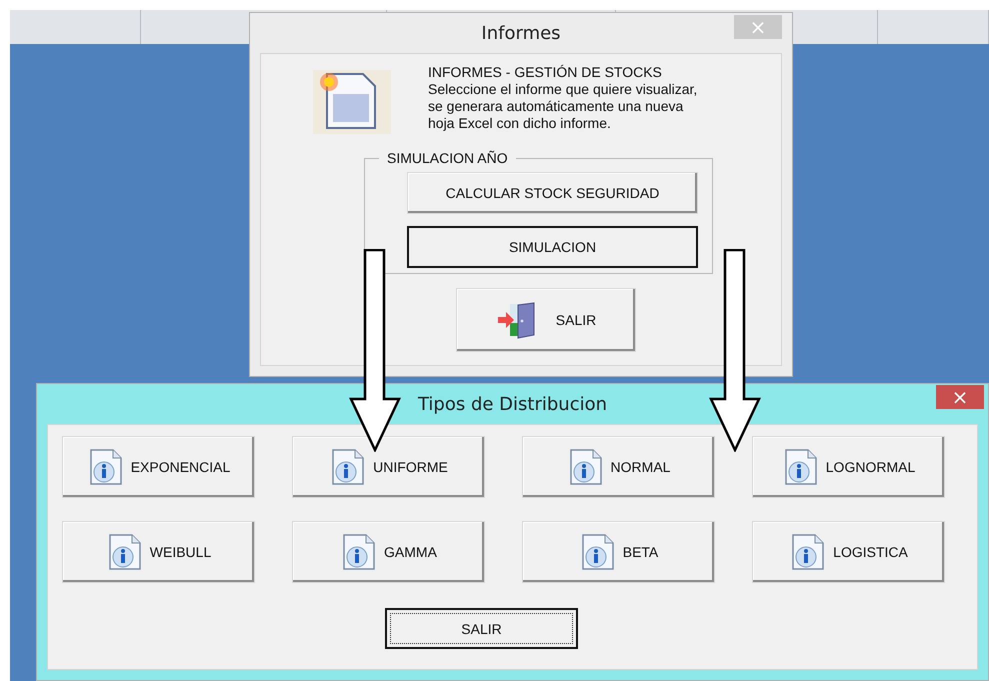  Describe the element at coordinates (158, 467) in the screenshot. I see `distribution-button: EXPONENCIAL` at that location.